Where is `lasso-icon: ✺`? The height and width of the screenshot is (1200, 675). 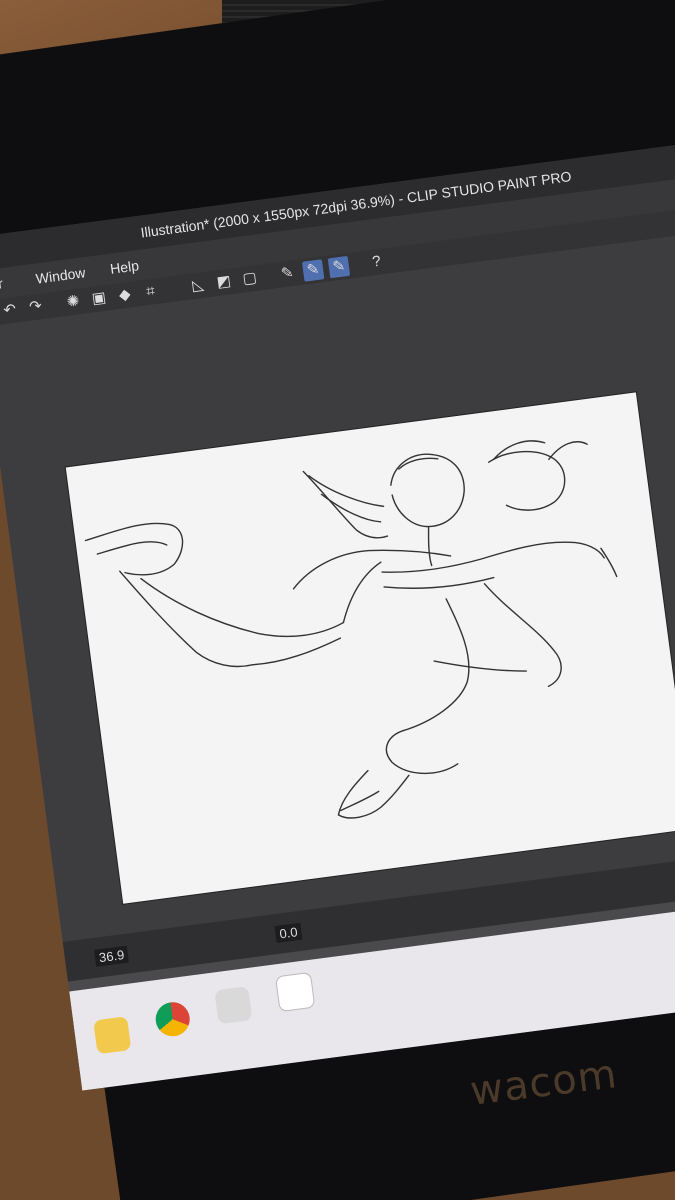
lasso-icon: ✺ is located at coordinates (73, 302).